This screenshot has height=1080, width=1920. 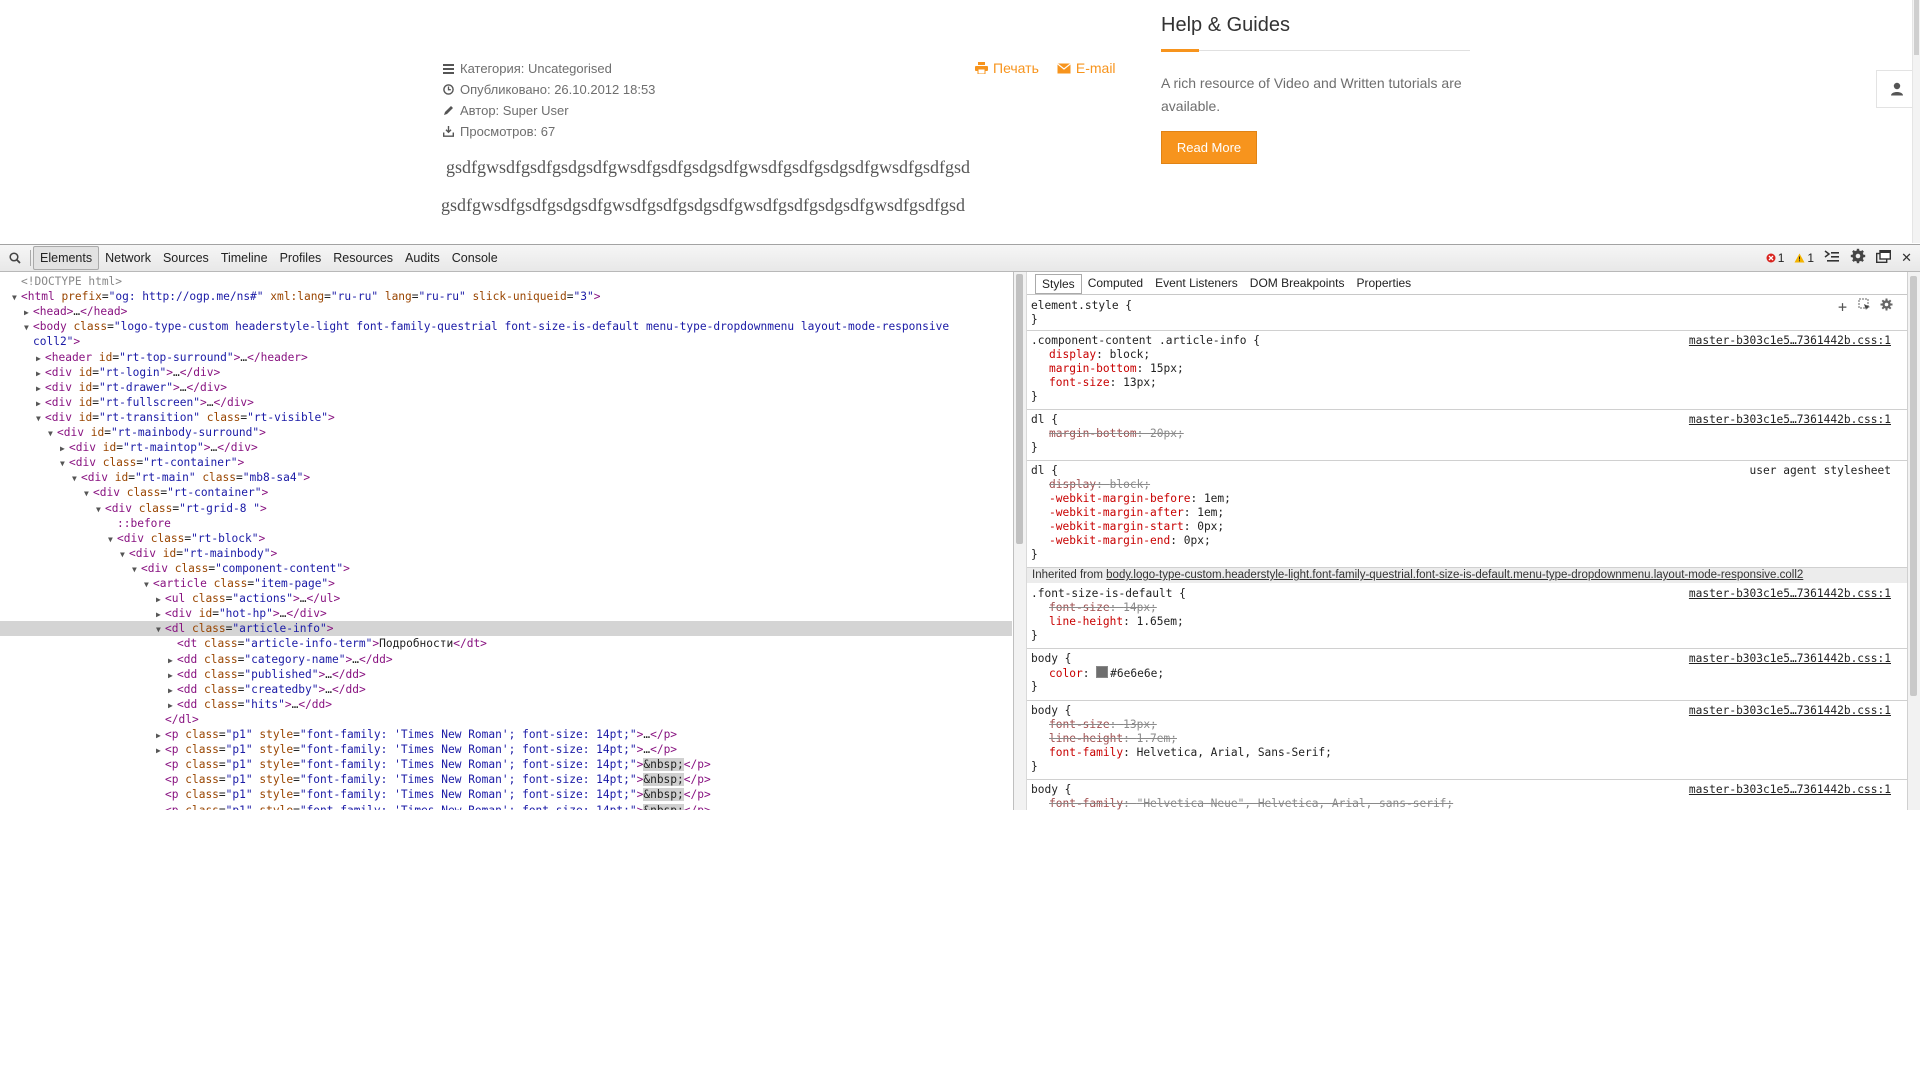 I want to click on tab-network: Network, so click(x=128, y=258).